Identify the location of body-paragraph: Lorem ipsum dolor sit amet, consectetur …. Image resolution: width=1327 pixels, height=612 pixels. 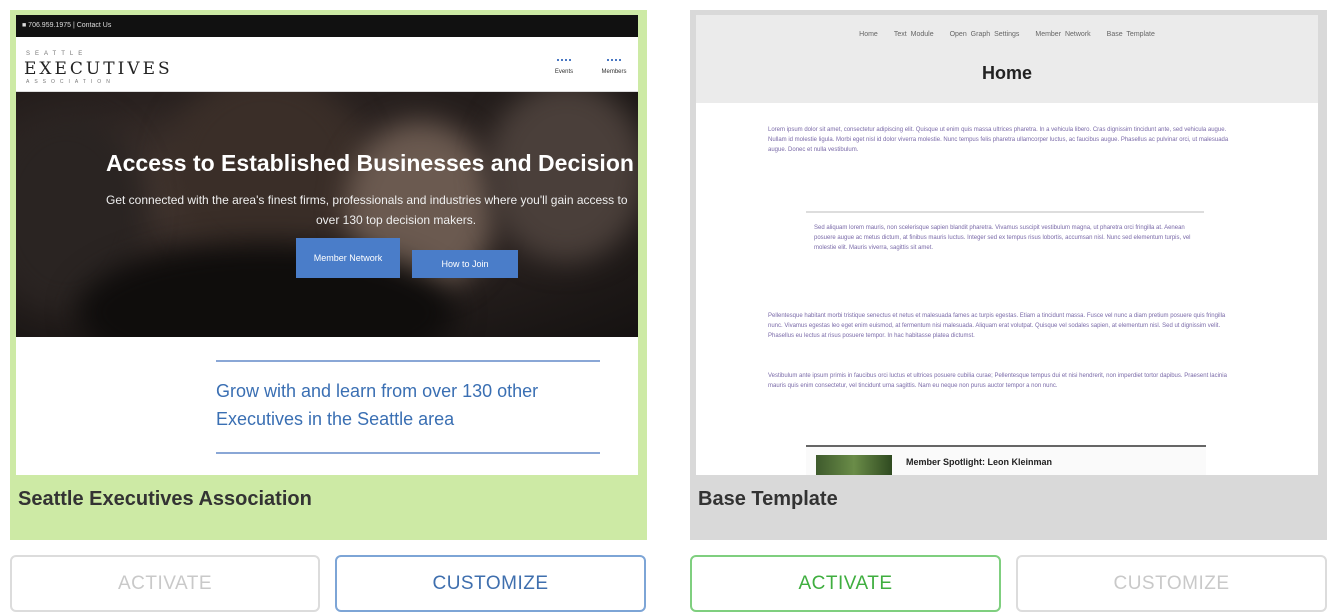
(998, 140).